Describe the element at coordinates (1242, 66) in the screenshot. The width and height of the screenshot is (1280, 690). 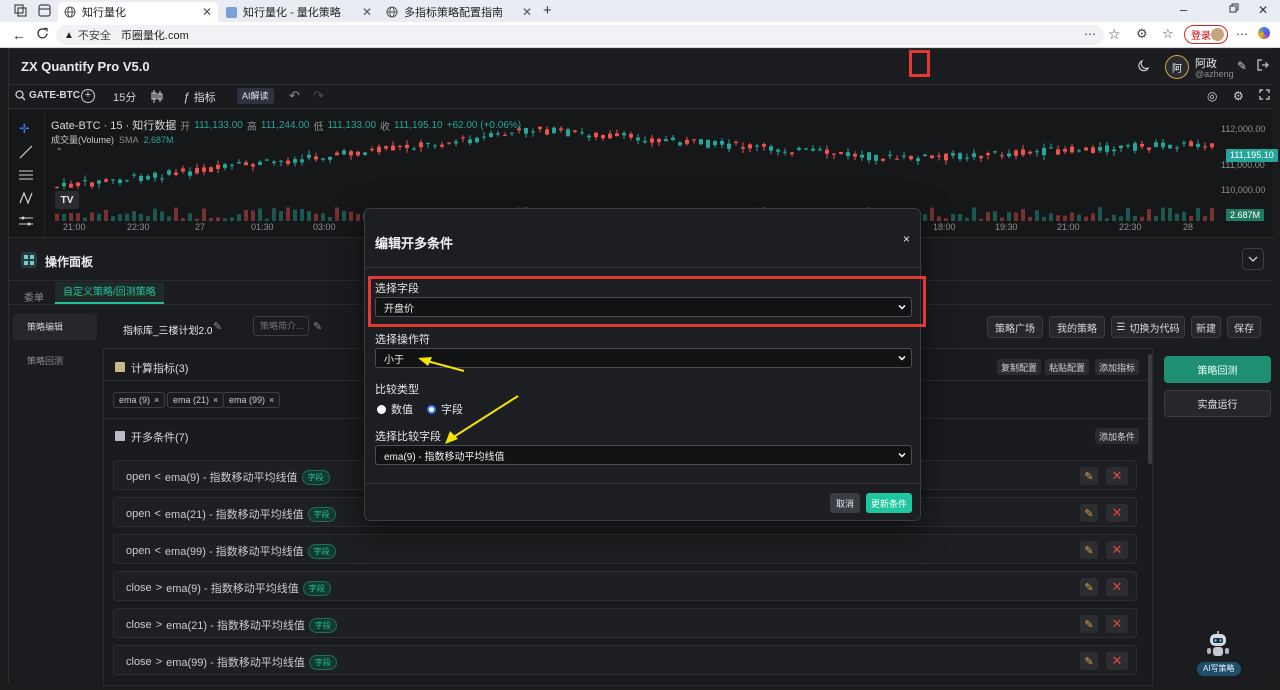
I see `edit-profile-icon: ✎` at that location.